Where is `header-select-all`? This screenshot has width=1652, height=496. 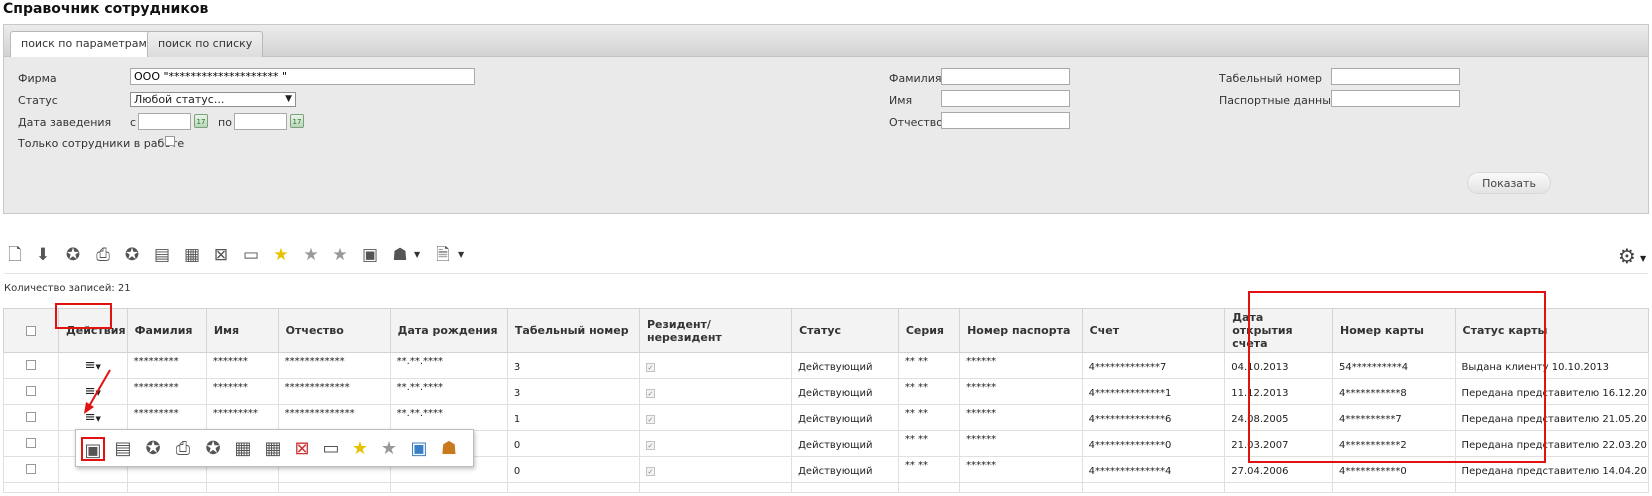 header-select-all is located at coordinates (31, 330).